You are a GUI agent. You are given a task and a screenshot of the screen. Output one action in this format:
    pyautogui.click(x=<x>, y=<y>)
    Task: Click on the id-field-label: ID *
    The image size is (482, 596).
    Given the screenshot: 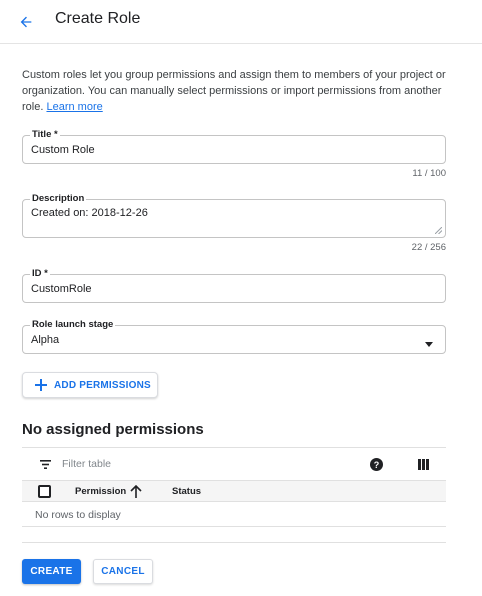 What is the action you would take?
    pyautogui.click(x=40, y=274)
    